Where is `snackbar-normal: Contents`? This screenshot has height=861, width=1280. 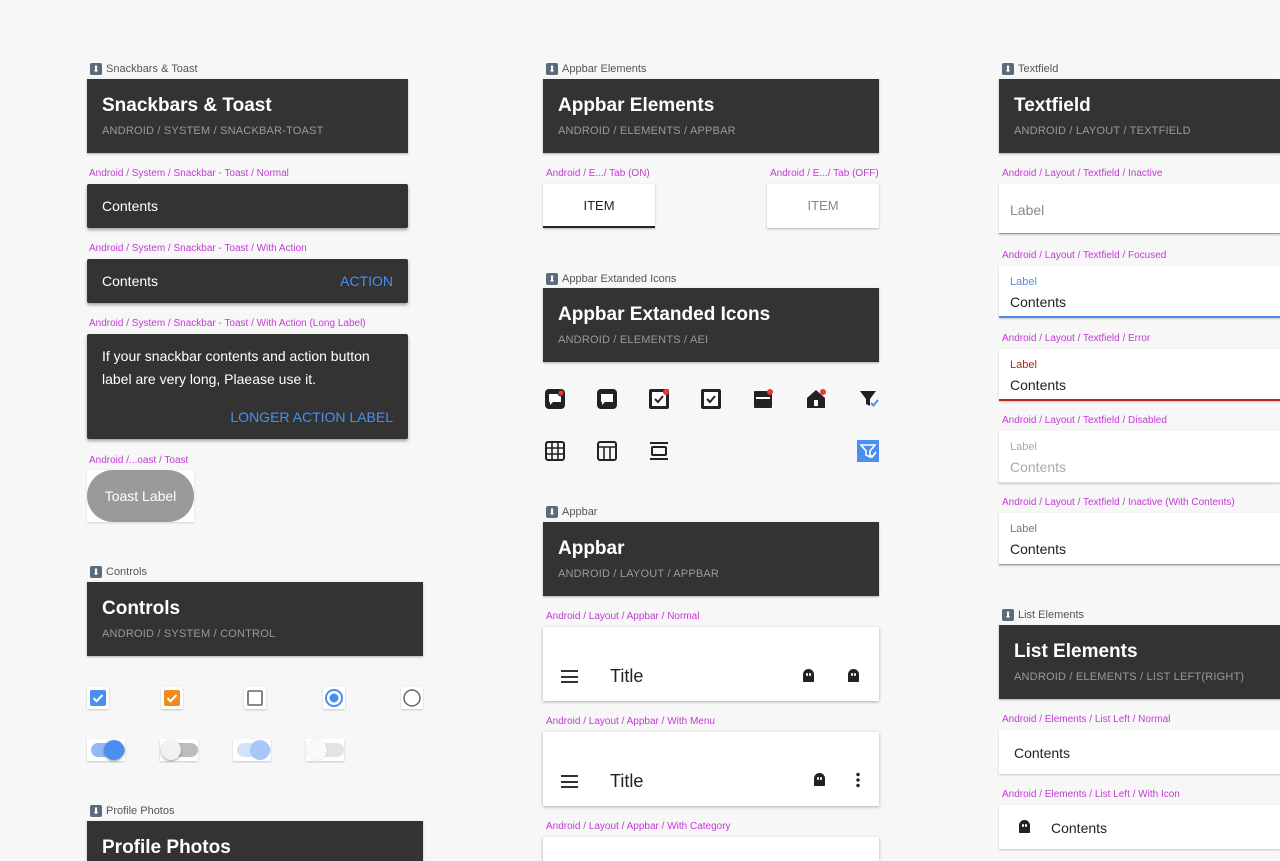
snackbar-normal: Contents is located at coordinates (247, 206).